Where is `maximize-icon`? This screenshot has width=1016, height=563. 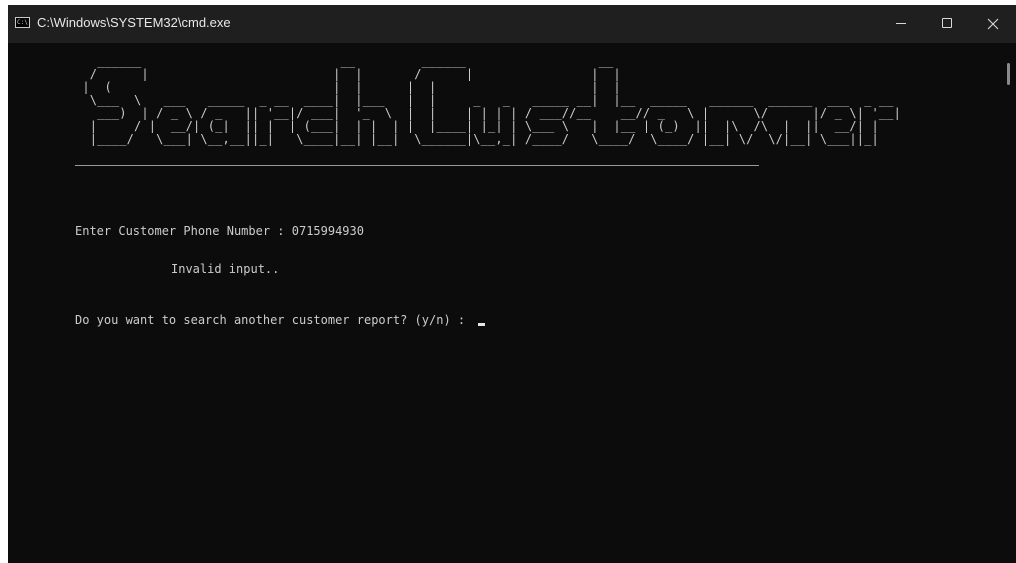 maximize-icon is located at coordinates (947, 23).